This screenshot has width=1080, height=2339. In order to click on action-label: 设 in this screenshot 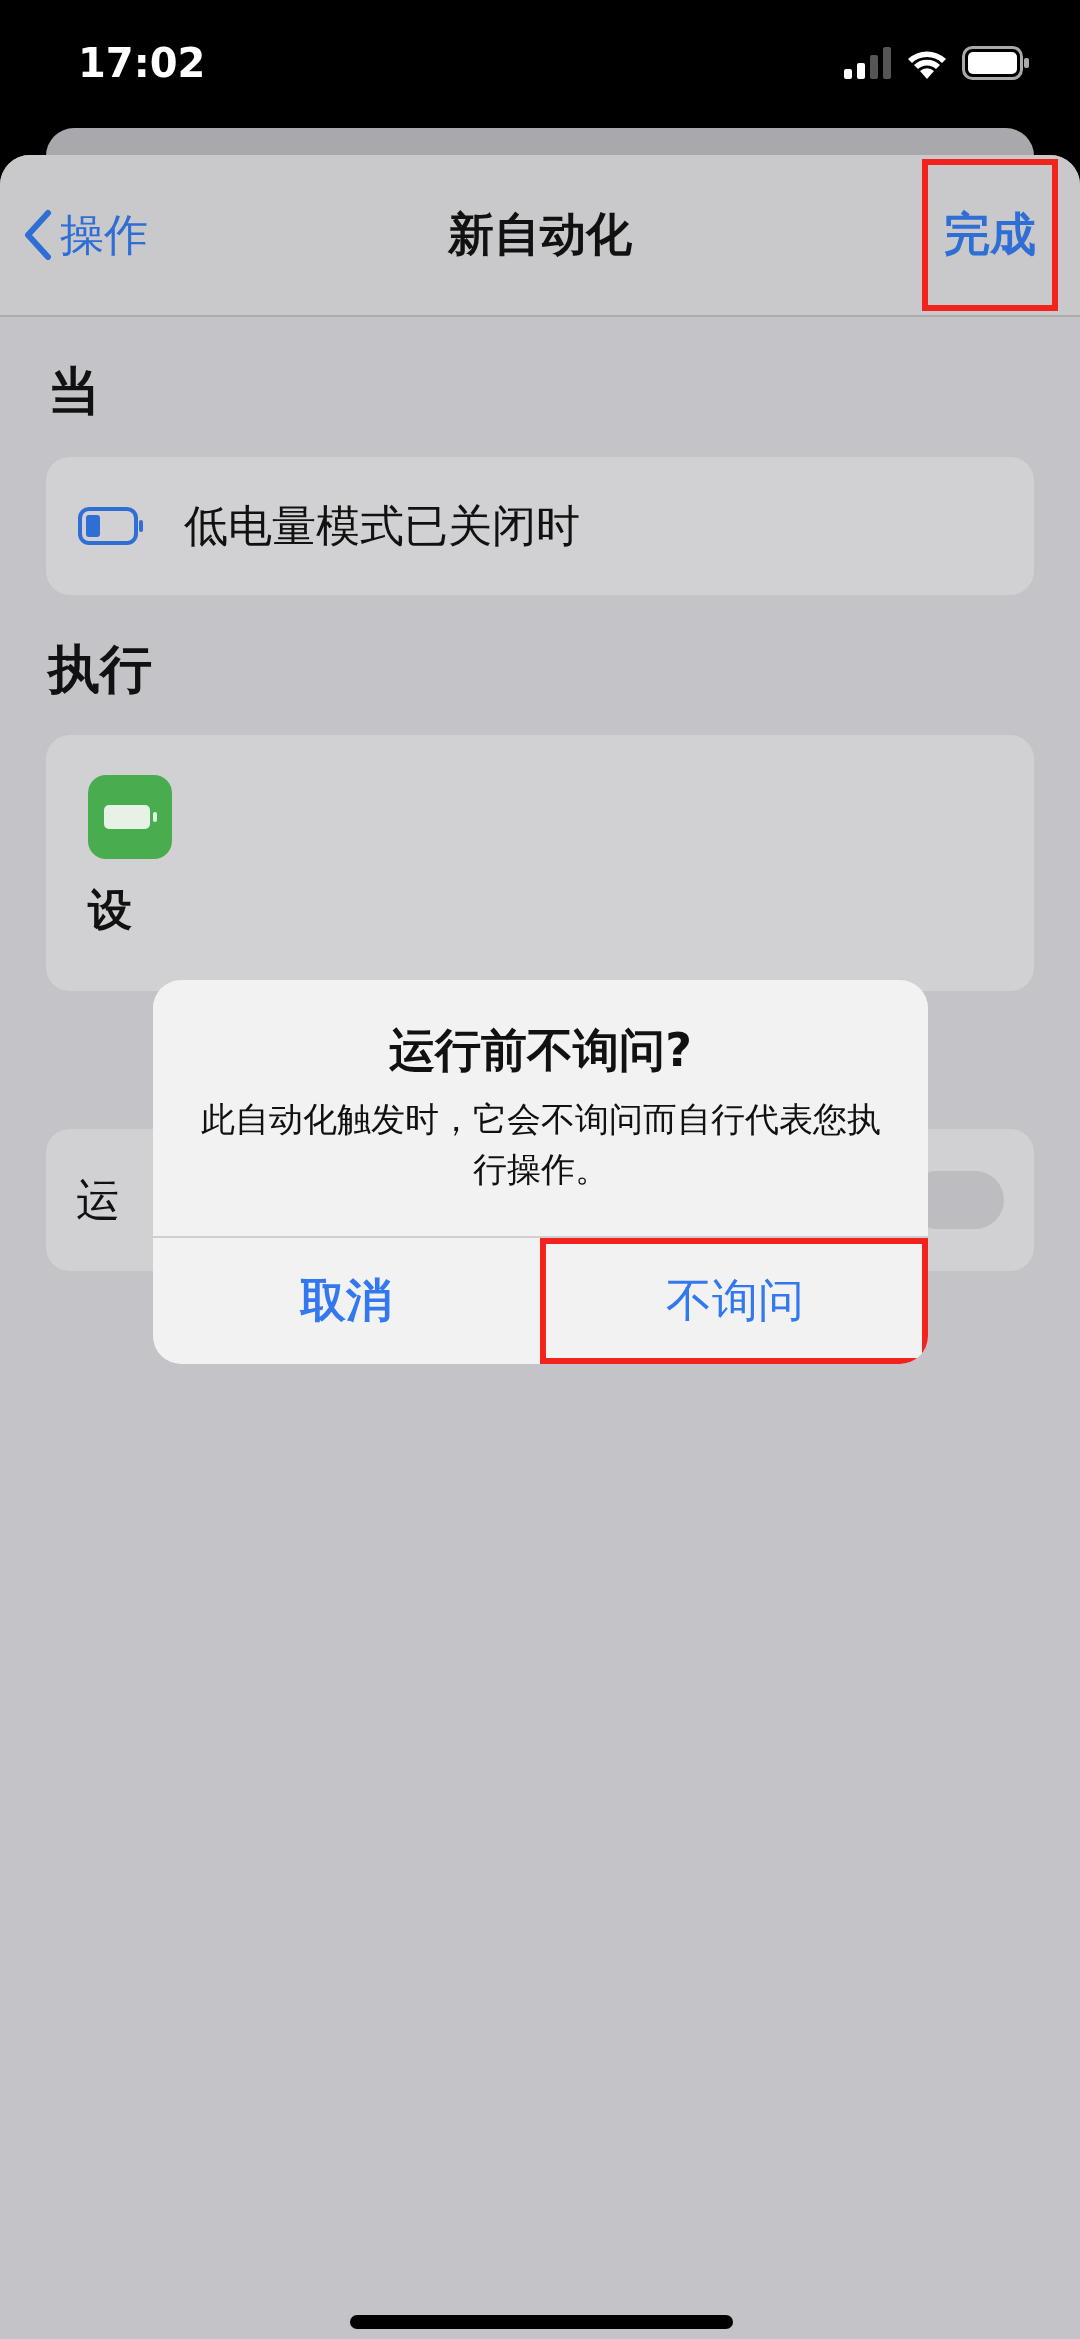, I will do `click(110, 910)`.